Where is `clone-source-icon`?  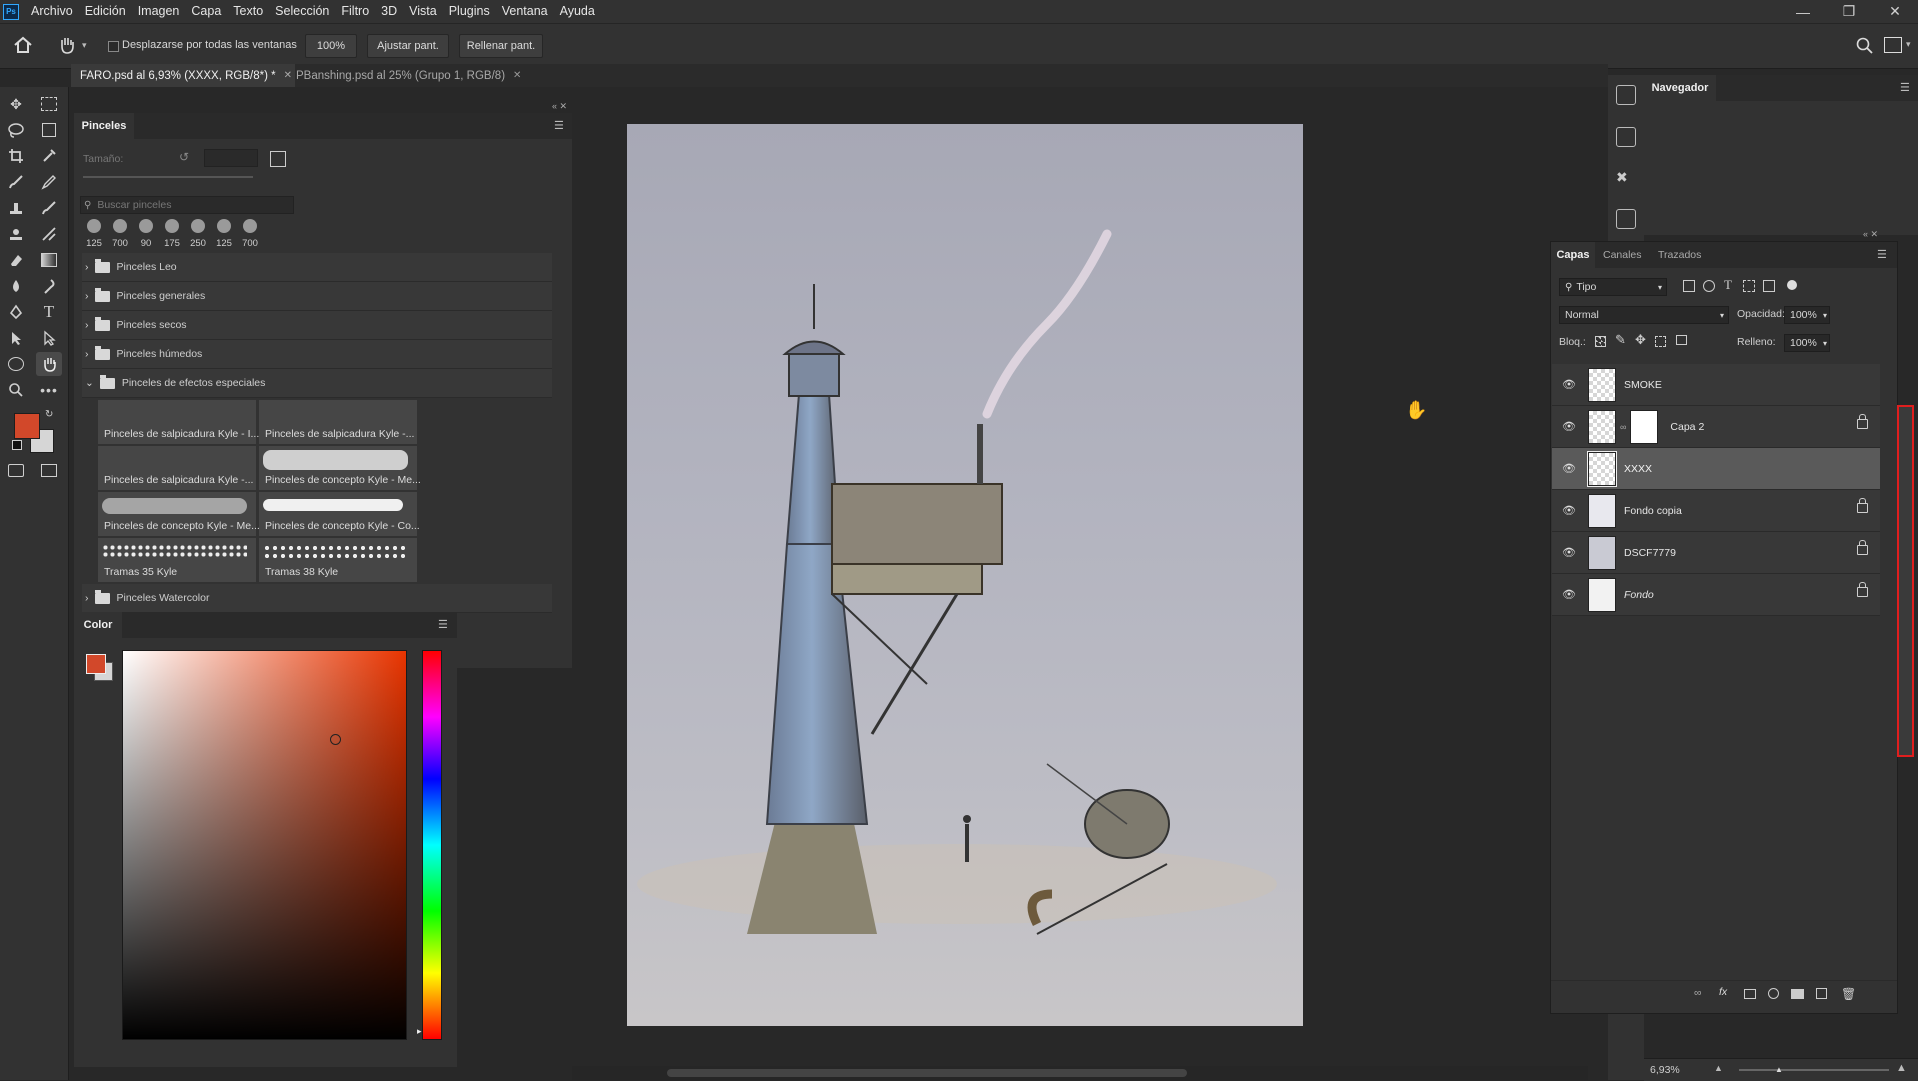 clone-source-icon is located at coordinates (1626, 137).